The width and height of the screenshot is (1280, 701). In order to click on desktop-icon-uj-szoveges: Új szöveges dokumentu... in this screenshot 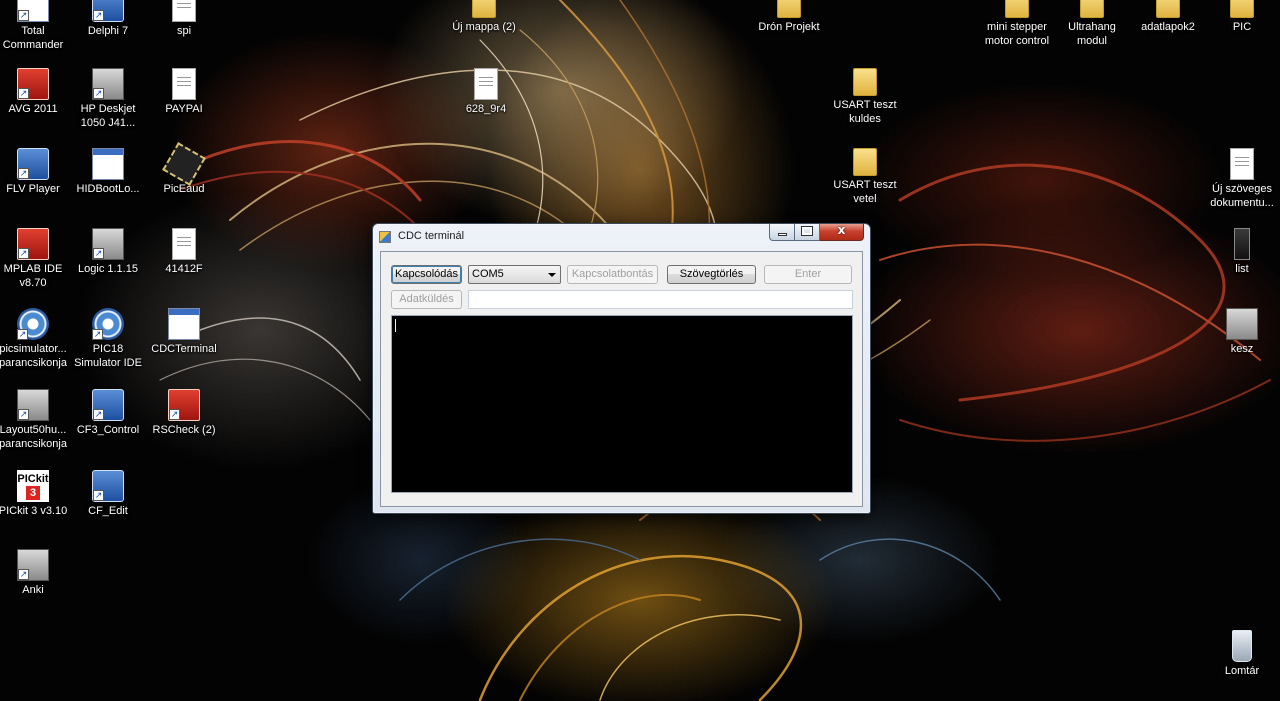, I will do `click(1242, 179)`.